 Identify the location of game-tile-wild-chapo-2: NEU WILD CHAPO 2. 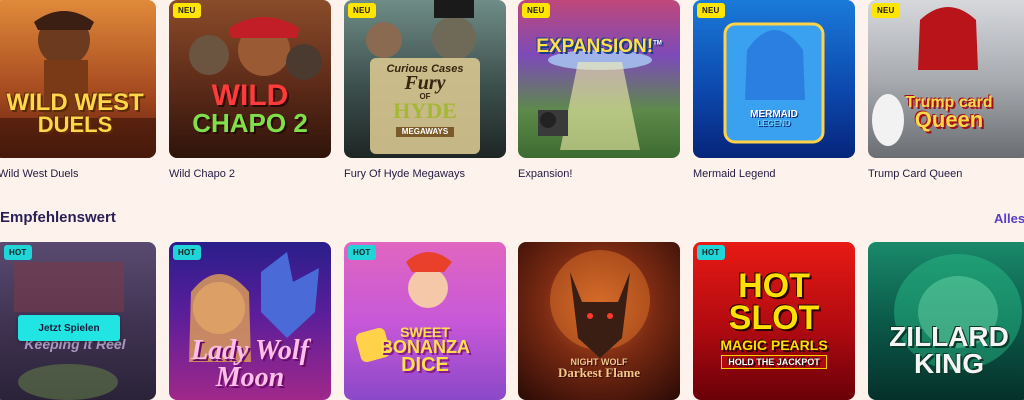
(250, 79).